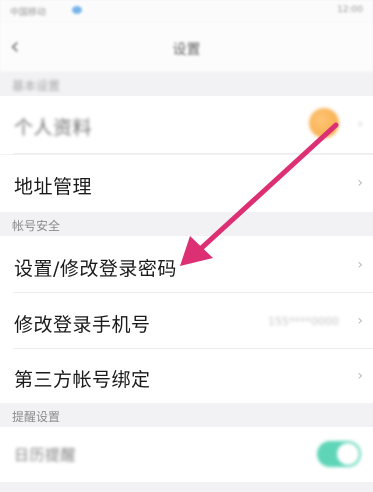 The height and width of the screenshot is (492, 373). Describe the element at coordinates (186, 224) in the screenshot. I see `section-header-account: 帐号安全` at that location.